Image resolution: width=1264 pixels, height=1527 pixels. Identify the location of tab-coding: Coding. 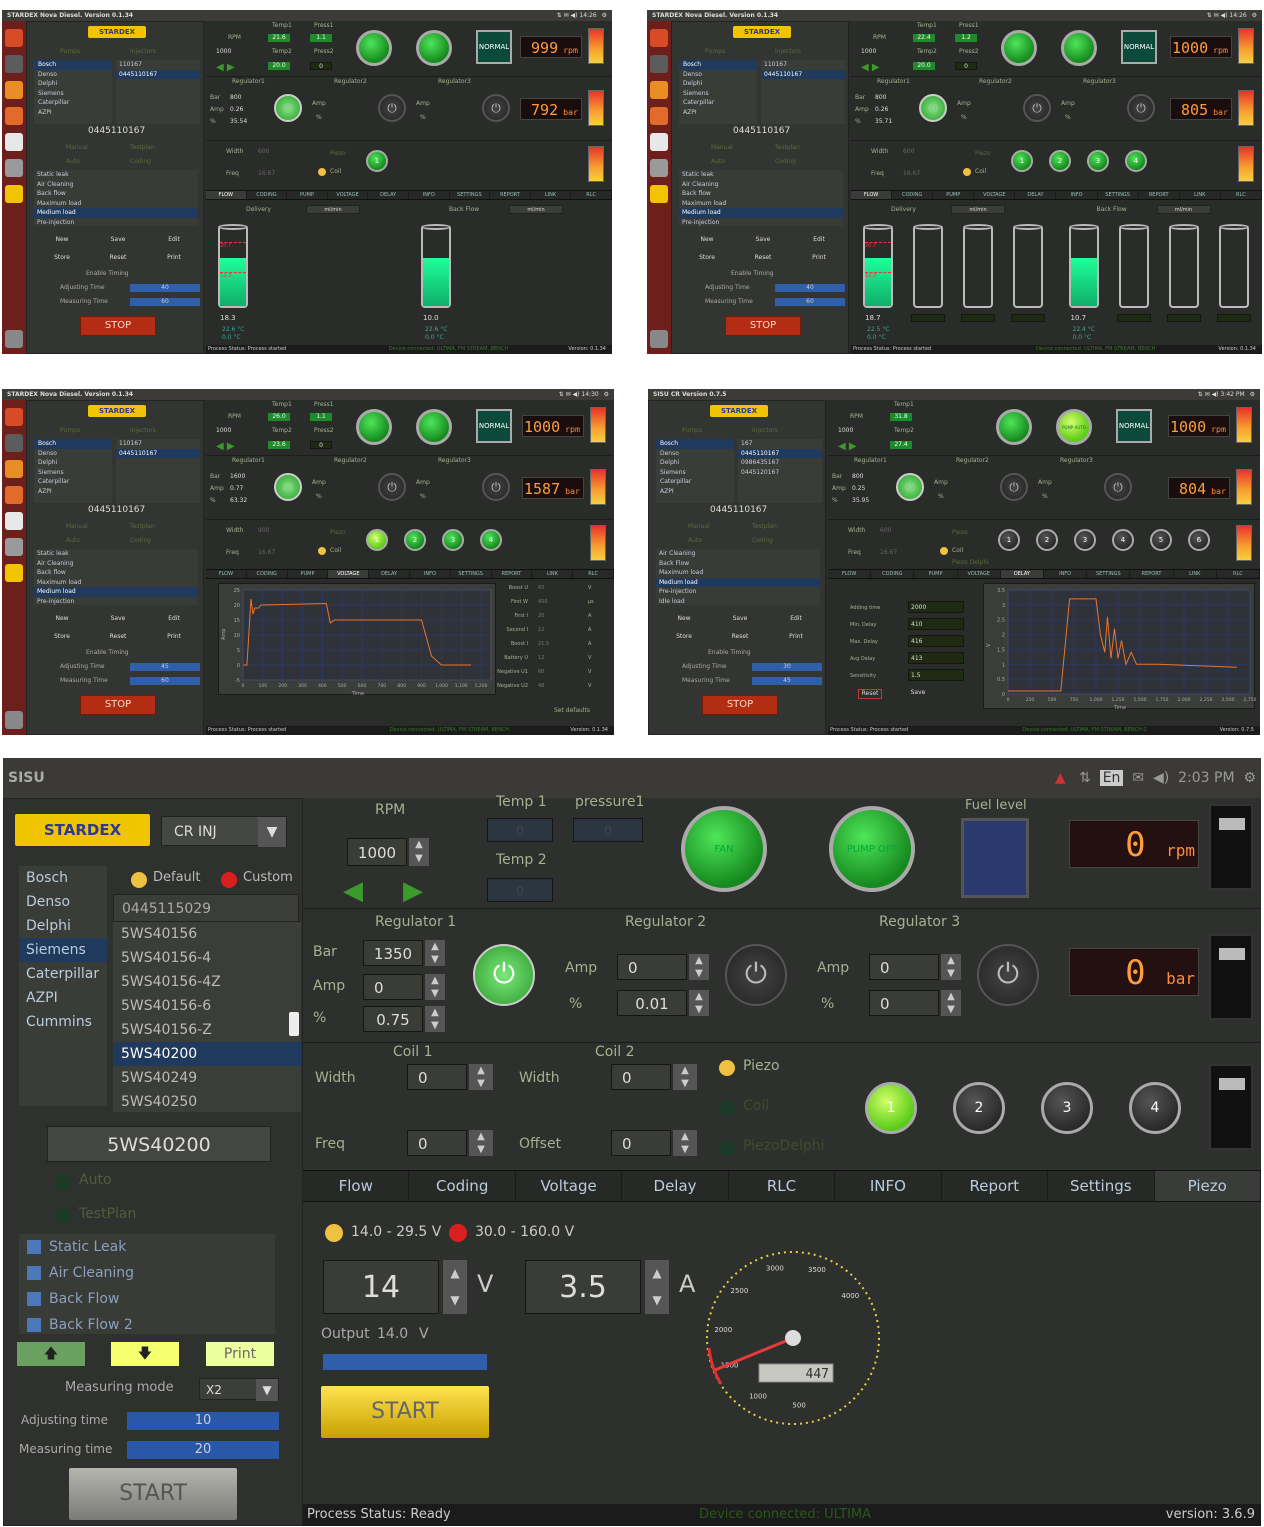
(462, 1186).